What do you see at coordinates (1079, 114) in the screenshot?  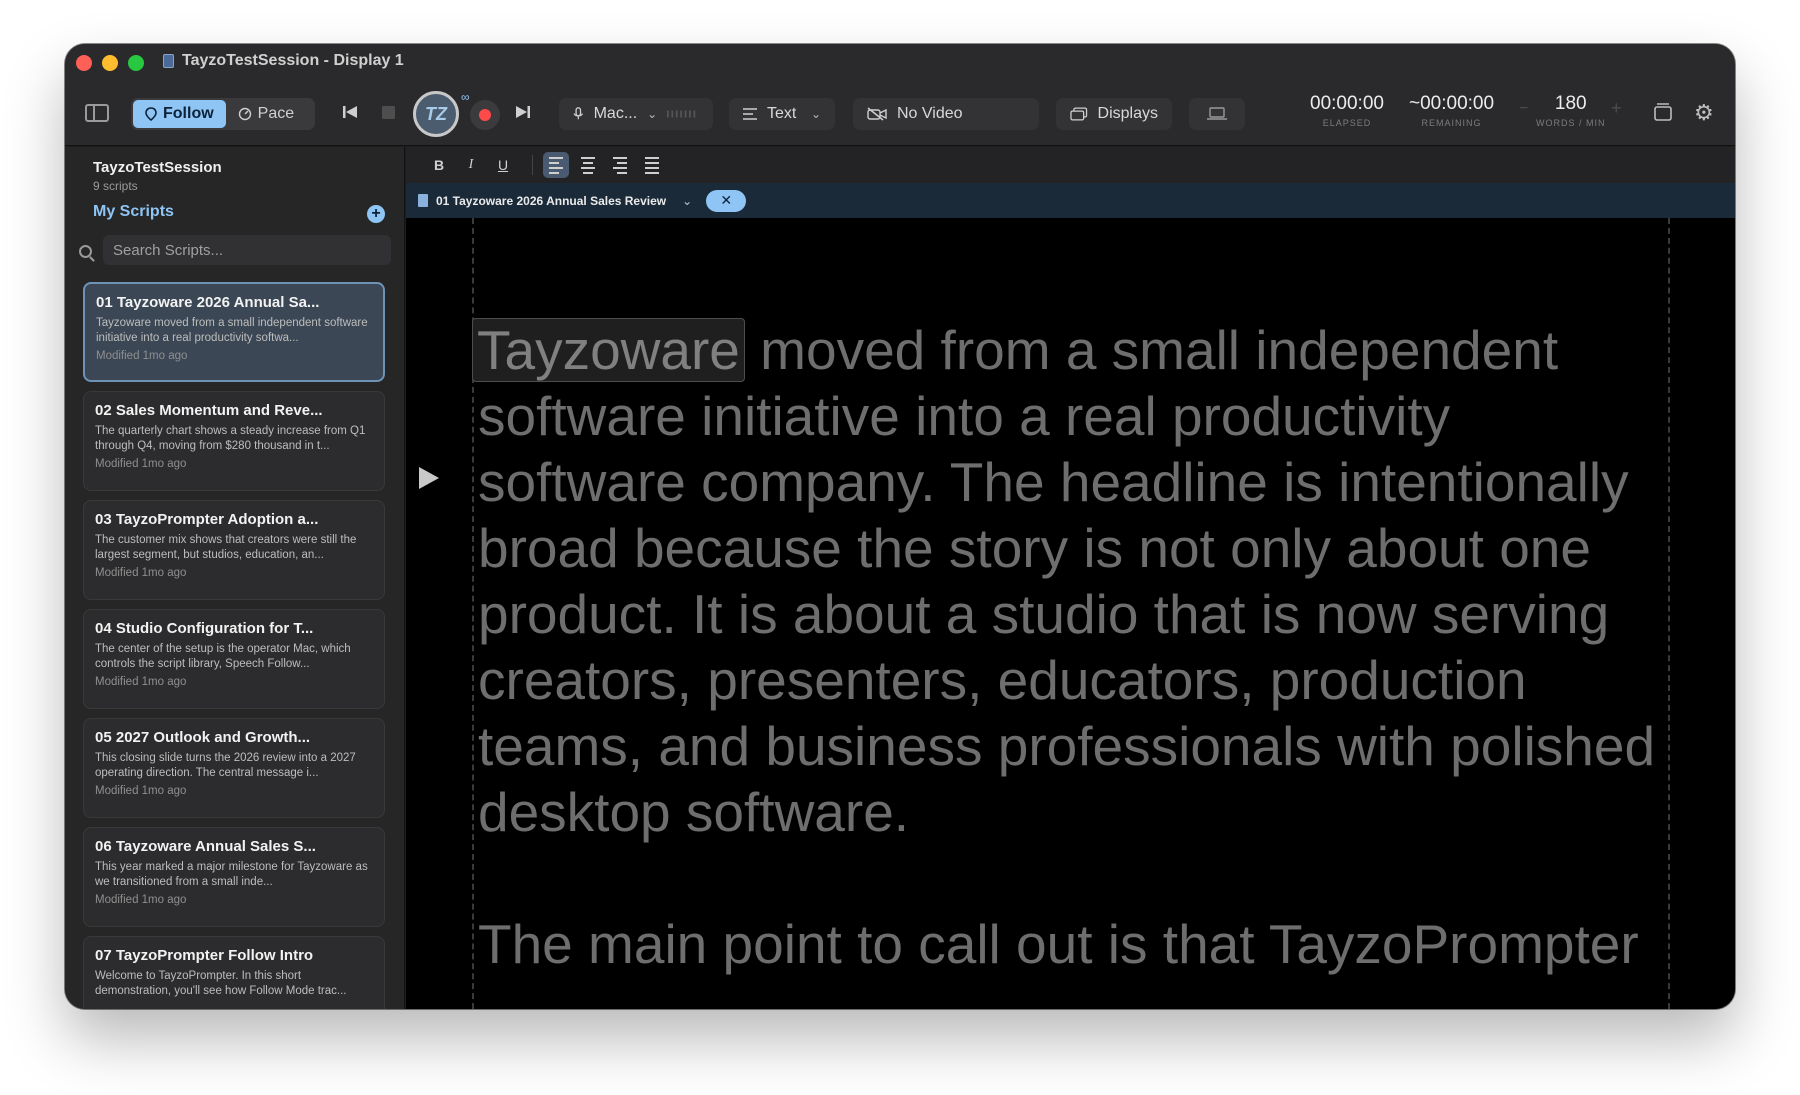 I see `displays-icon` at bounding box center [1079, 114].